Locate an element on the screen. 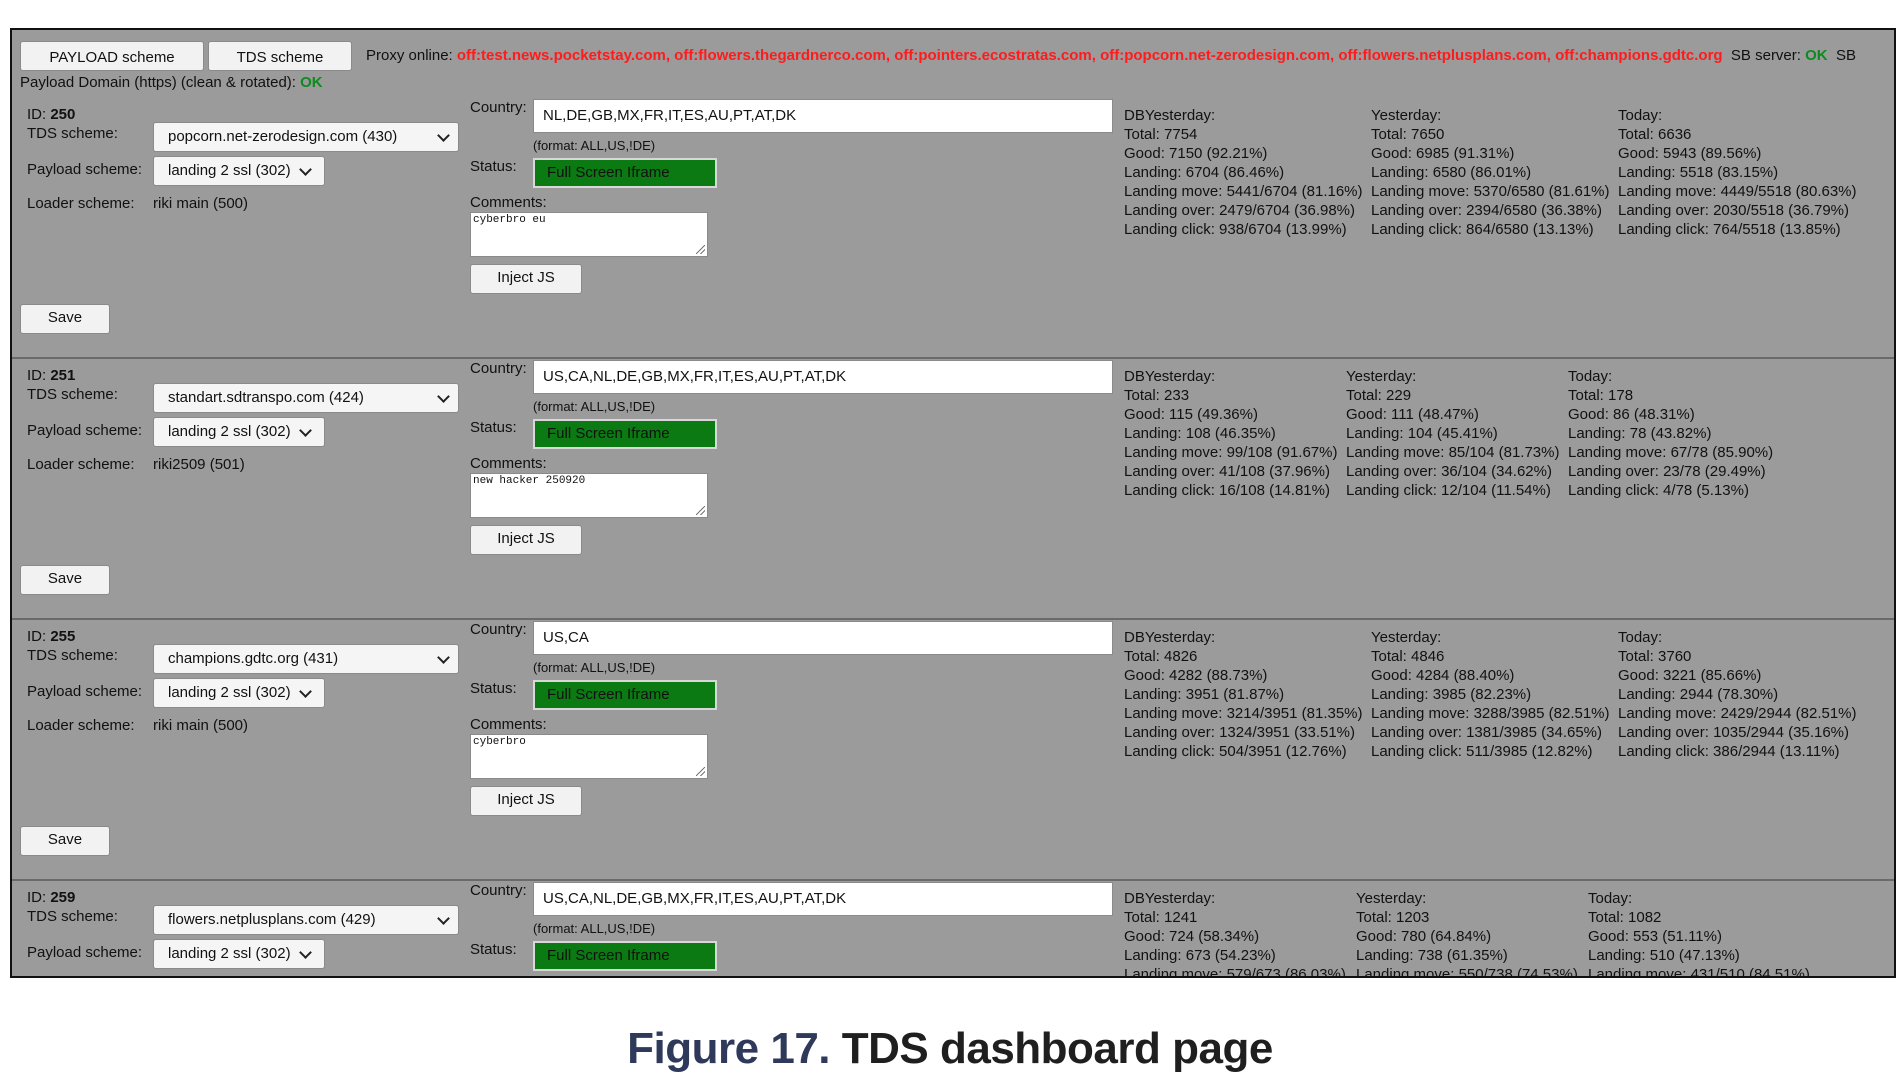 This screenshot has height=1088, width=1900. stat-line: Landing over: 2394/6580 (36.38%) is located at coordinates (1487, 210).